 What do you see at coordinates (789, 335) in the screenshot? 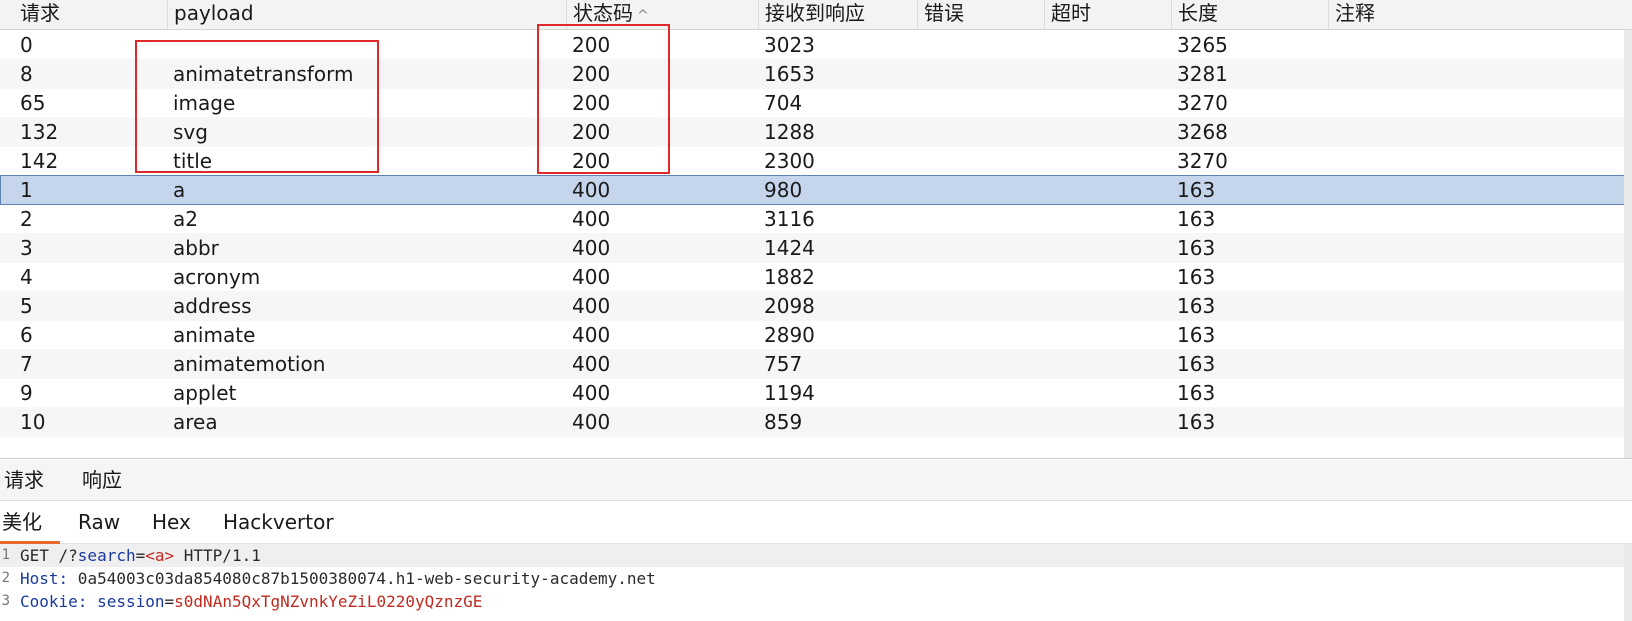
I see `cell-resp: 2890` at bounding box center [789, 335].